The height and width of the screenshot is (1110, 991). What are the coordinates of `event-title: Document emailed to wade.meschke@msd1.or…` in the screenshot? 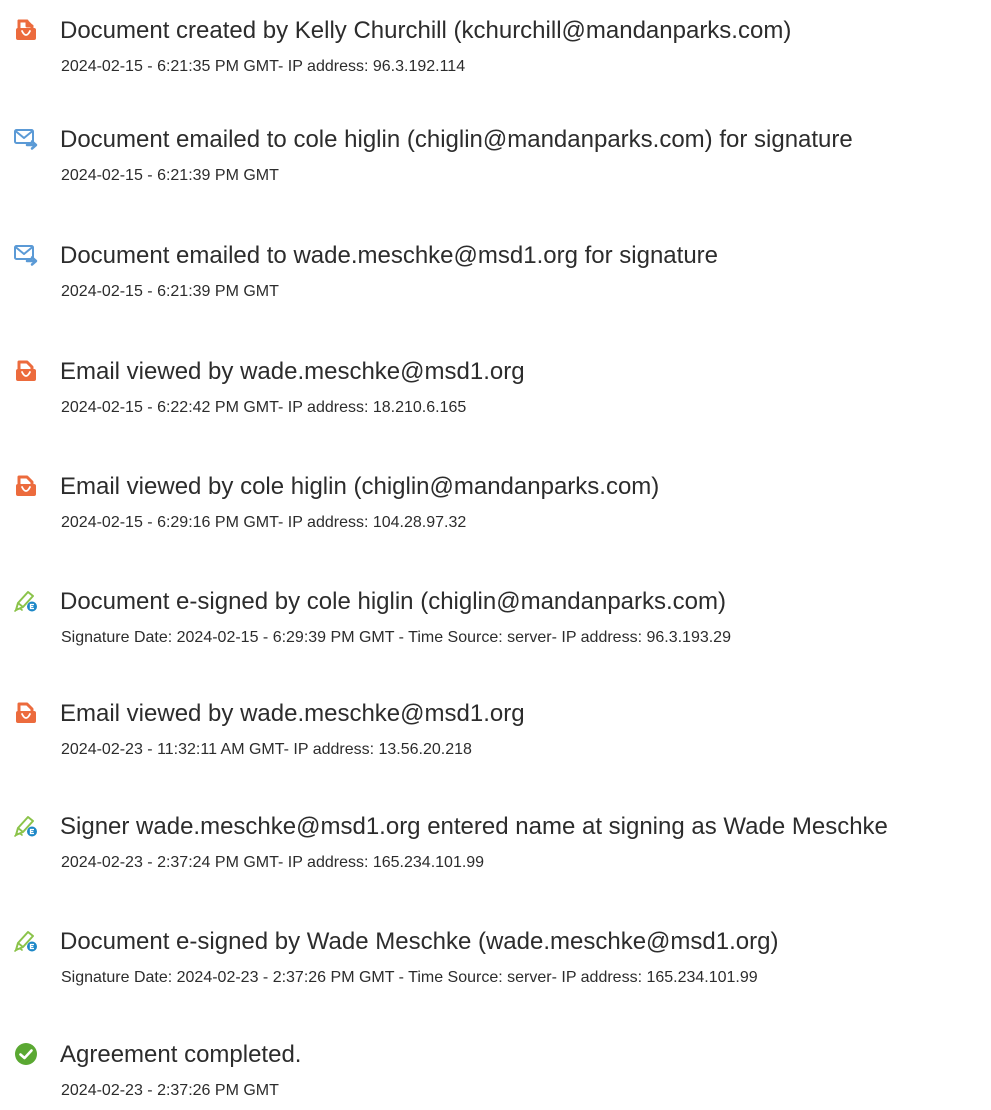 It's located at (389, 255).